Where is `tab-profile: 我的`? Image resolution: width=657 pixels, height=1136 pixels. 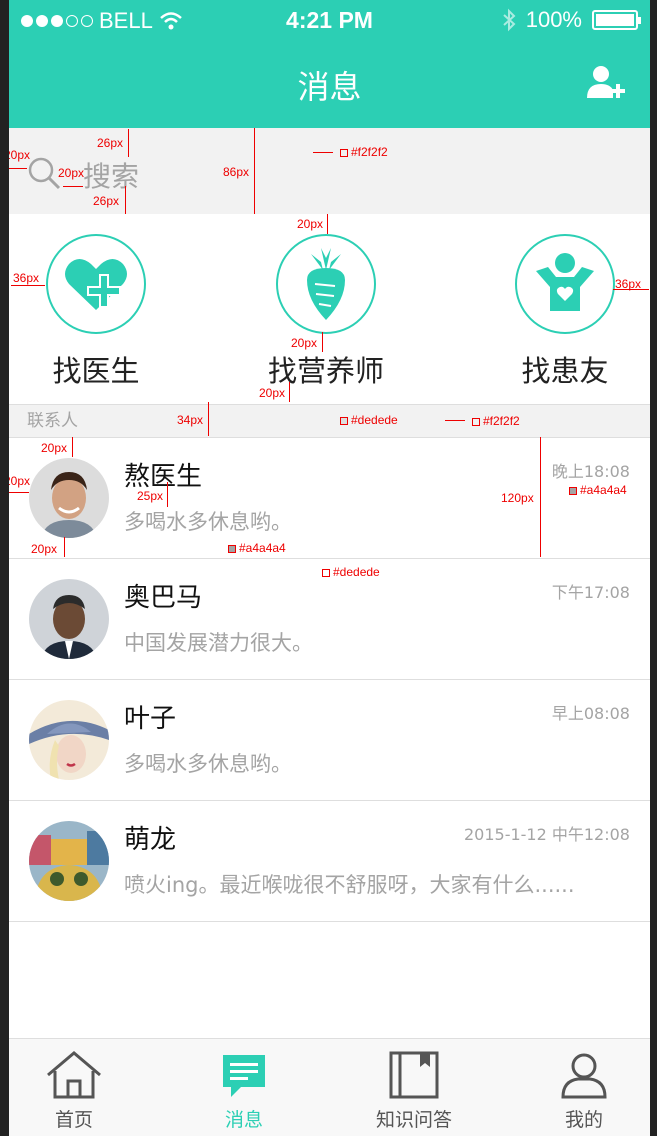
tab-profile: 我的 is located at coordinates (584, 1091).